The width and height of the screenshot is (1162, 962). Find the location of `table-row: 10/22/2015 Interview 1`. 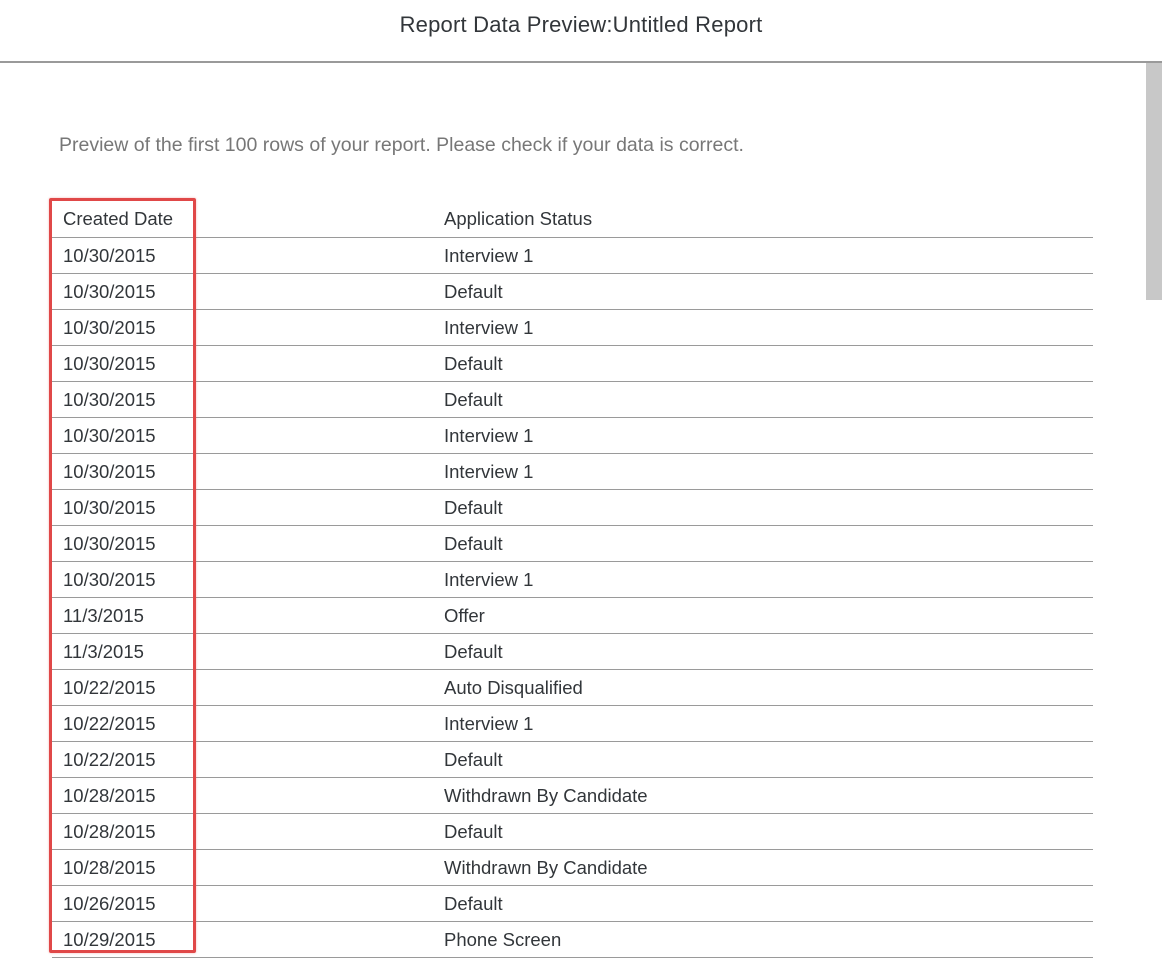

table-row: 10/22/2015 Interview 1 is located at coordinates (572, 723).